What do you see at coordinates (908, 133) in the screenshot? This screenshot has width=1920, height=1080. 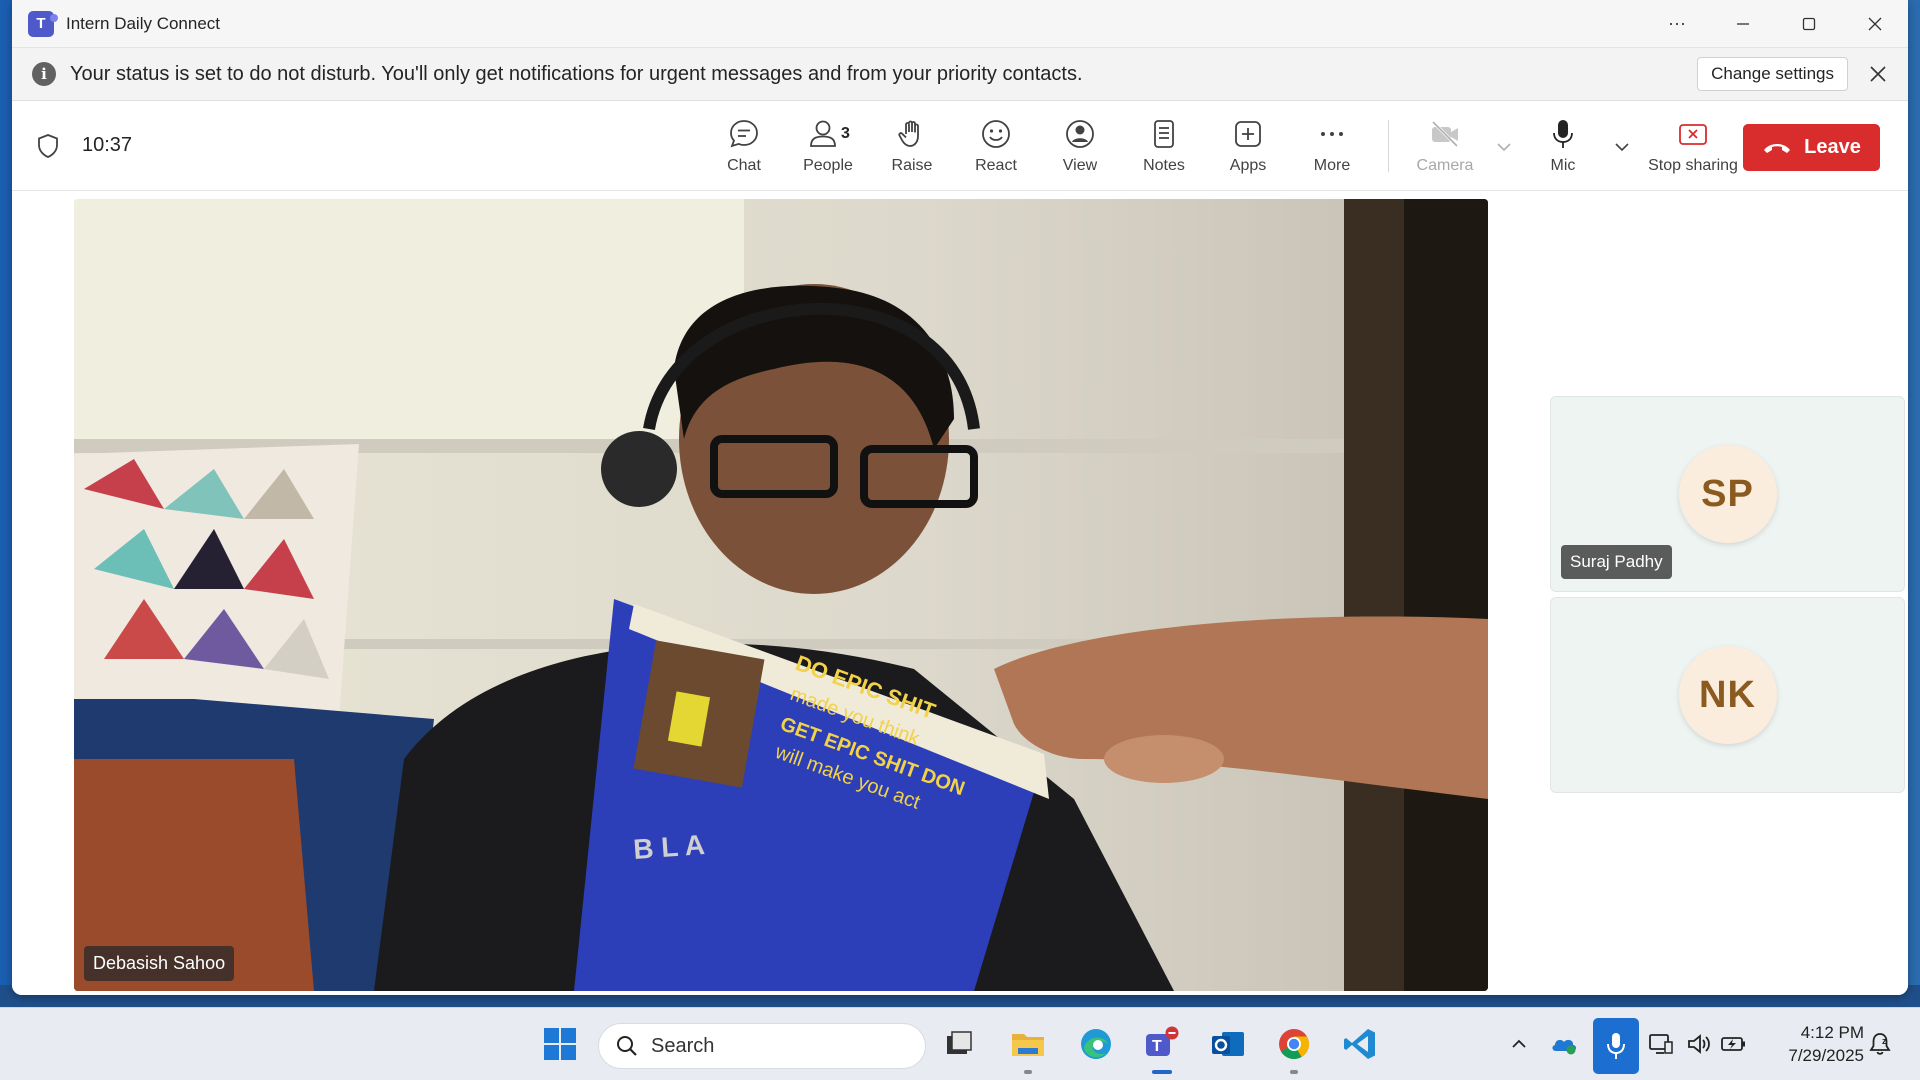 I see `hand-icon` at bounding box center [908, 133].